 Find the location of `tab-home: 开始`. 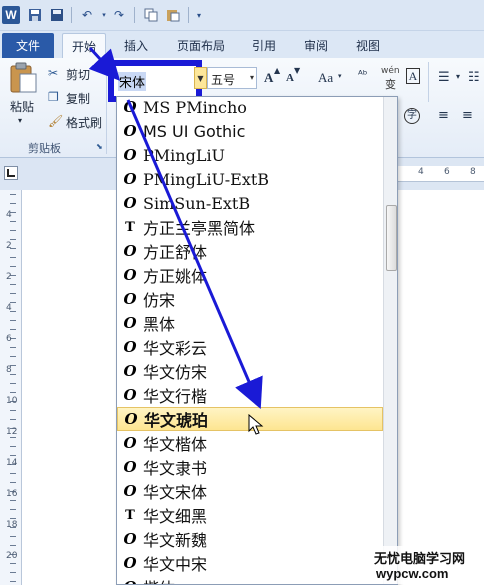

tab-home: 开始 is located at coordinates (84, 45).